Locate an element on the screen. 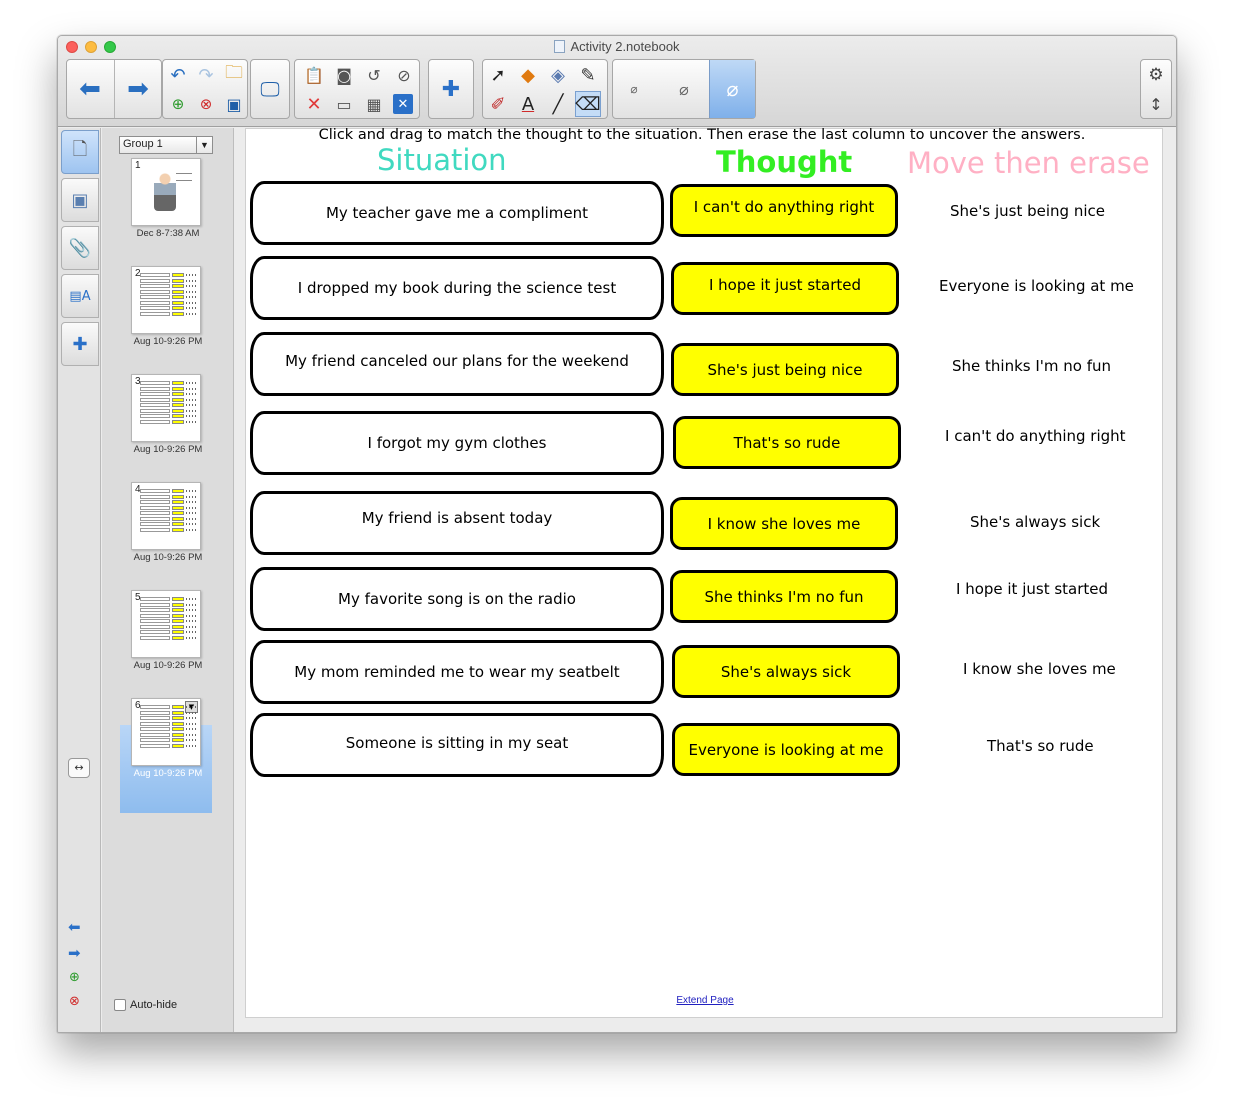  page-thumbnail-5: 5 is located at coordinates (166, 624).